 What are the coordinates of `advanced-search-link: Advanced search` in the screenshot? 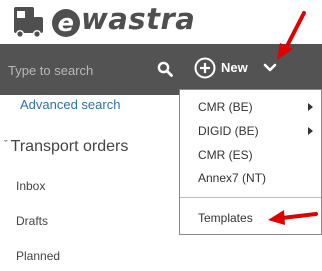 It's located at (70, 104).